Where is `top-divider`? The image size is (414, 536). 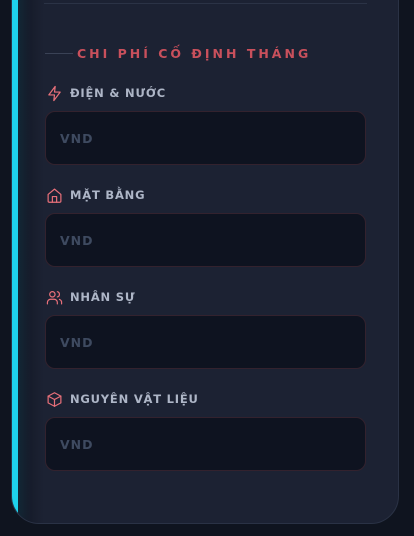 top-divider is located at coordinates (205, 3).